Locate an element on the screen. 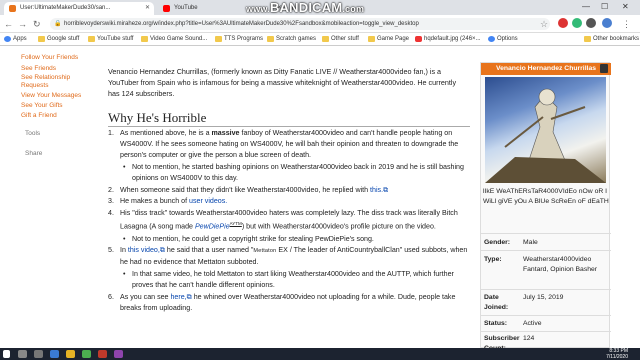 This screenshot has width=640, height=360. bandicam-icon is located at coordinates (102, 354).